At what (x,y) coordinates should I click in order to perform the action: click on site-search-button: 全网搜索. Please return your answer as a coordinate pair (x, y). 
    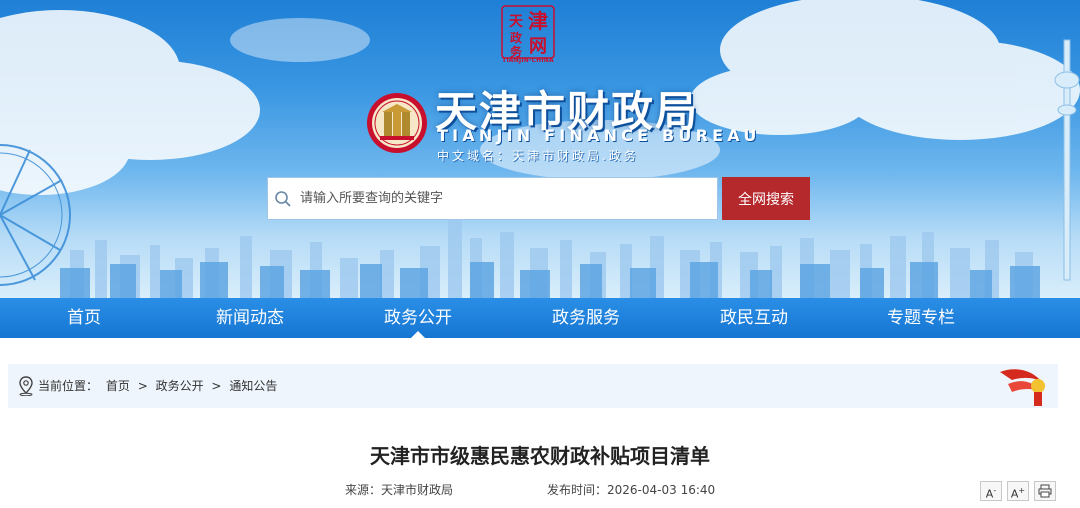
    Looking at the image, I should click on (766, 198).